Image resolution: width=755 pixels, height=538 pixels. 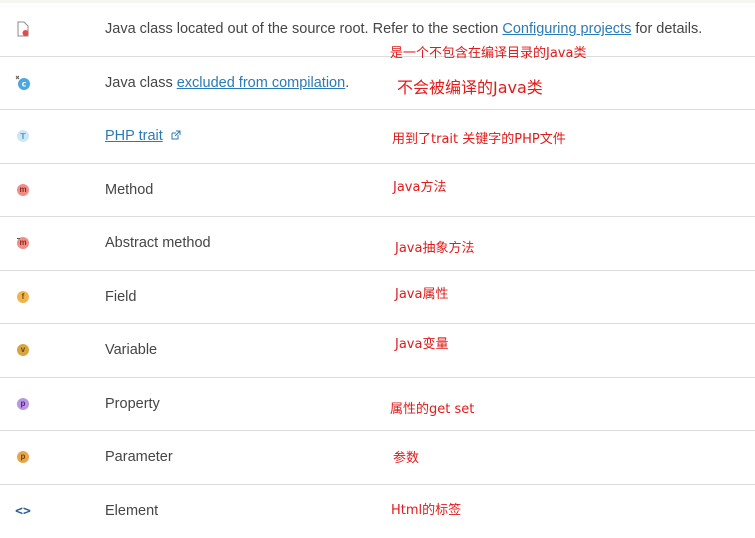 What do you see at coordinates (134, 136) in the screenshot?
I see `php-trait-link: PHP trait` at bounding box center [134, 136].